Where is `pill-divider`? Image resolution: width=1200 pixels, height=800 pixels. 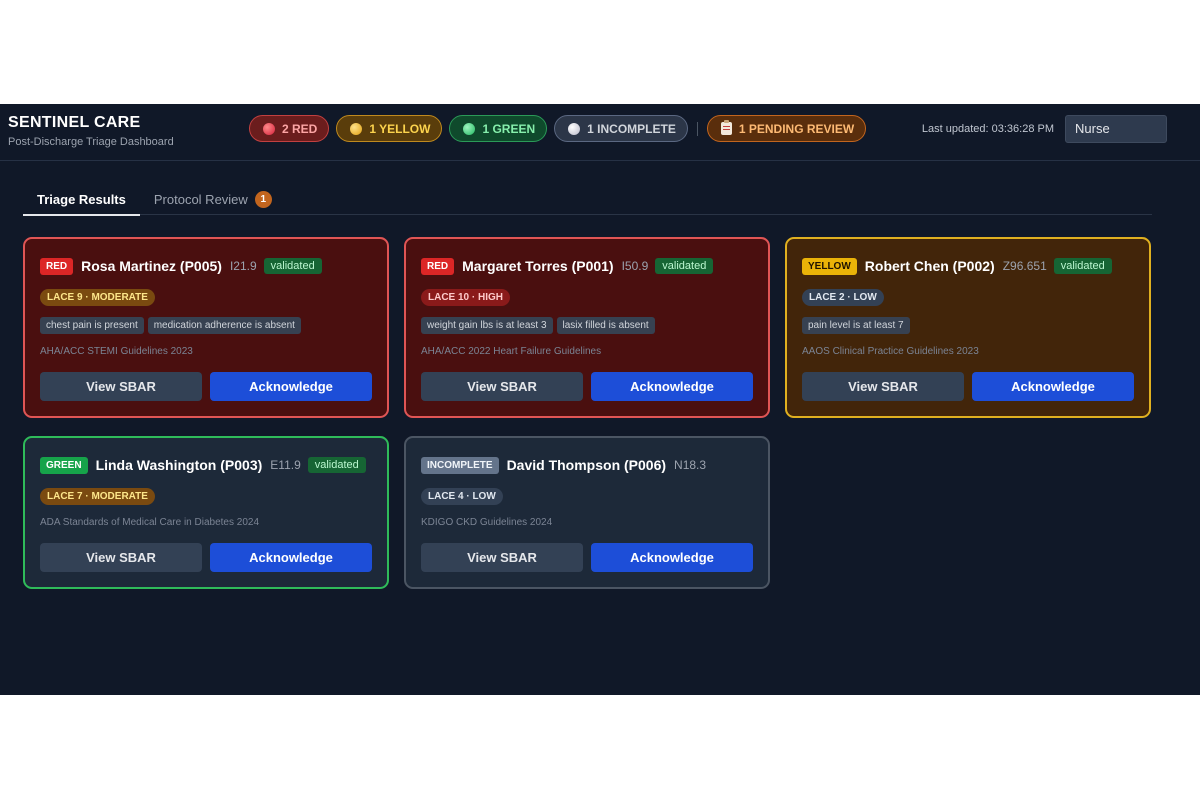 pill-divider is located at coordinates (697, 128).